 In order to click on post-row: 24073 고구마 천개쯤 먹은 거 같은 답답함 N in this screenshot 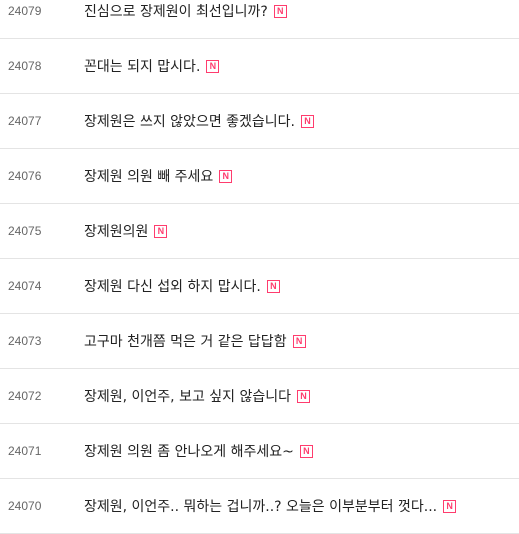, I will do `click(259, 341)`.